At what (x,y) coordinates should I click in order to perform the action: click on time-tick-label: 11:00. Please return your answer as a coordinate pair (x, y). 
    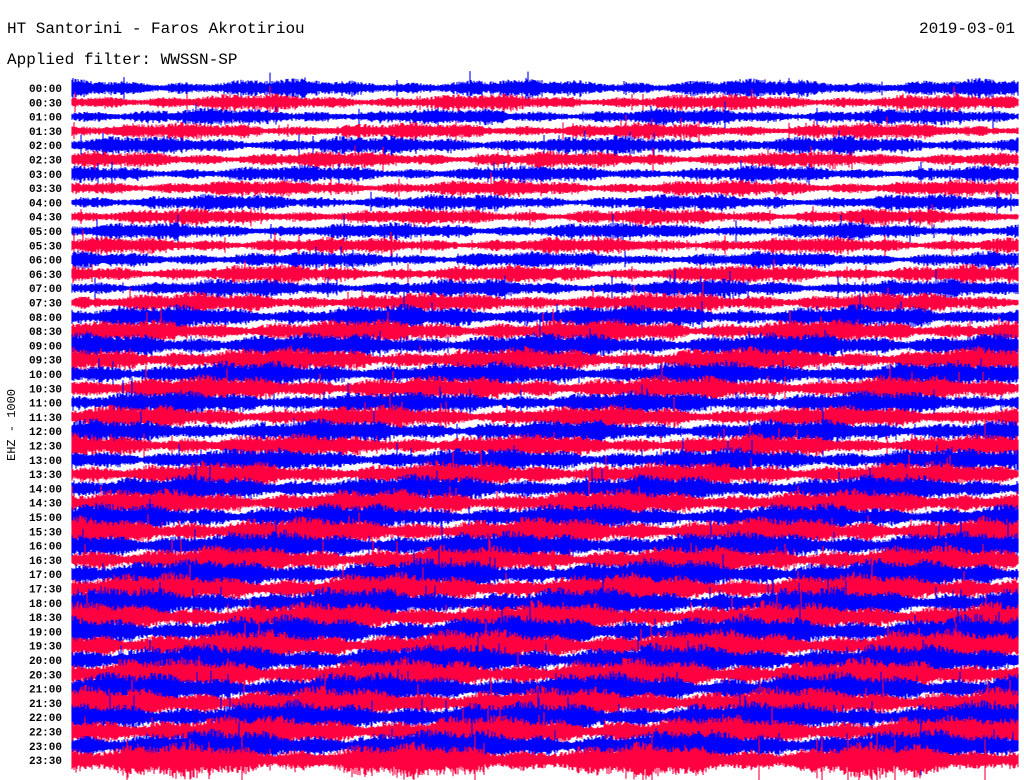
    Looking at the image, I should click on (45, 405).